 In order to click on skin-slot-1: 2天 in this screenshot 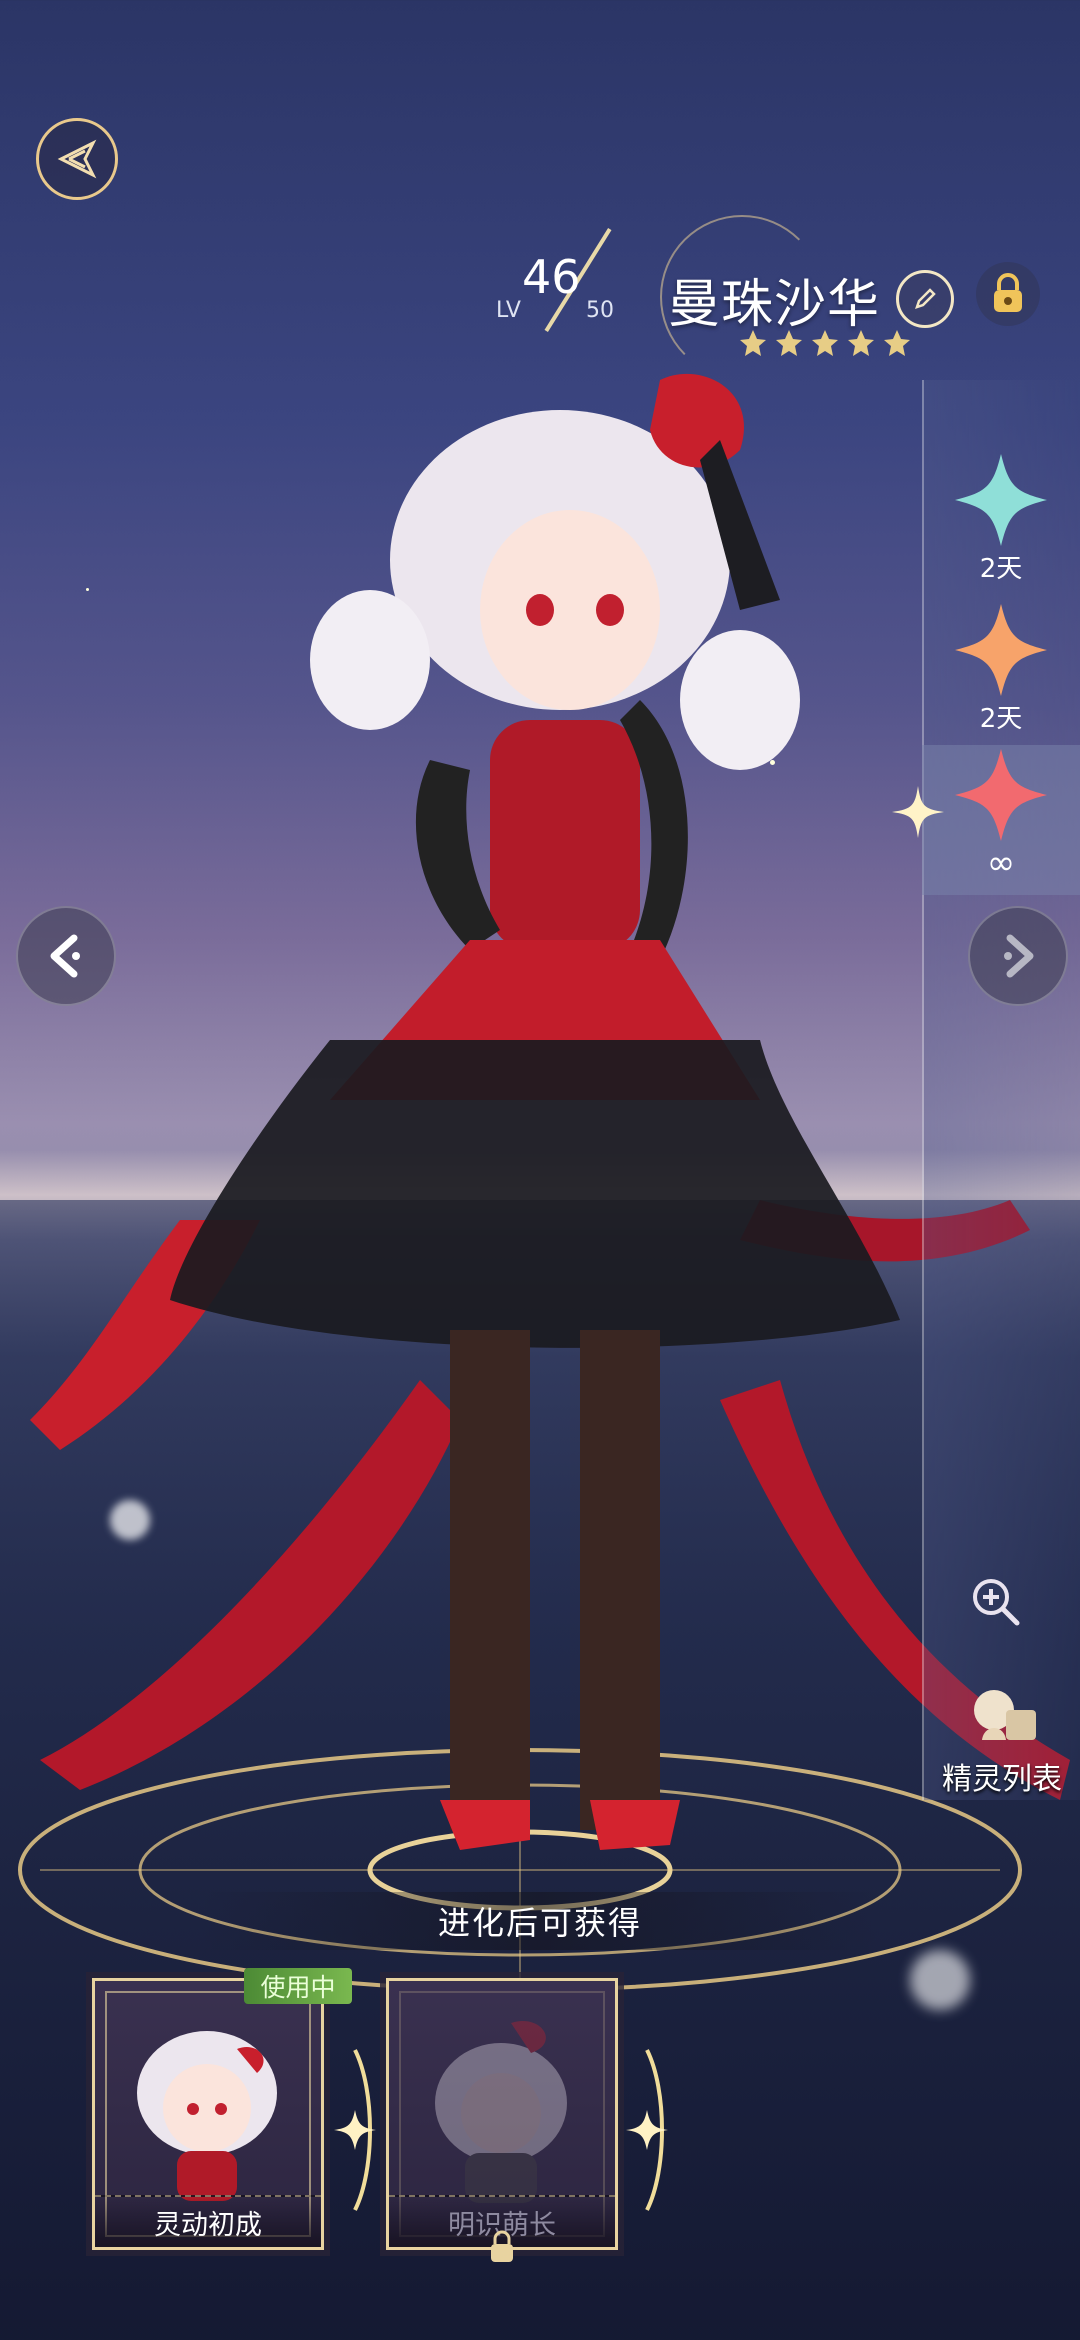, I will do `click(1001, 525)`.